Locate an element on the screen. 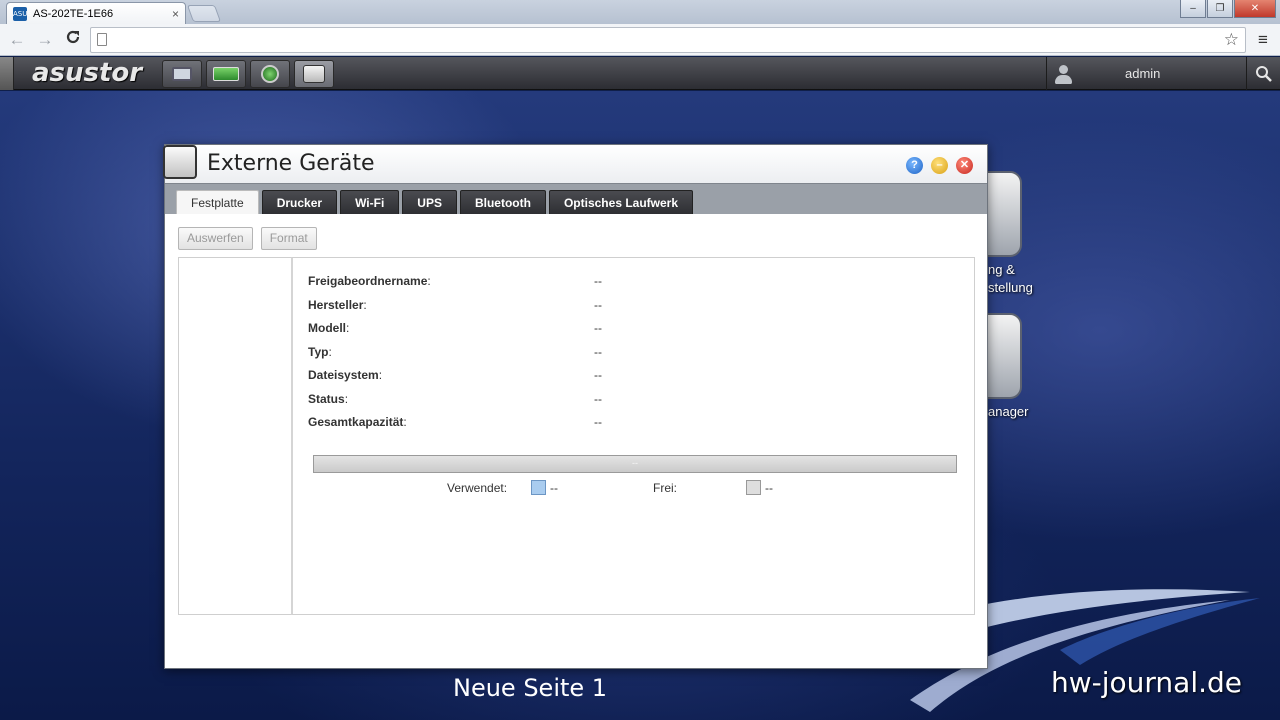 Image resolution: width=1280 pixels, height=720 pixels. device-list is located at coordinates (234, 436).